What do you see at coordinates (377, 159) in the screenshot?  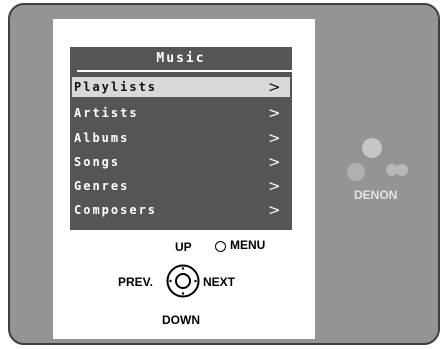 I see `denon-logo-dots` at bounding box center [377, 159].